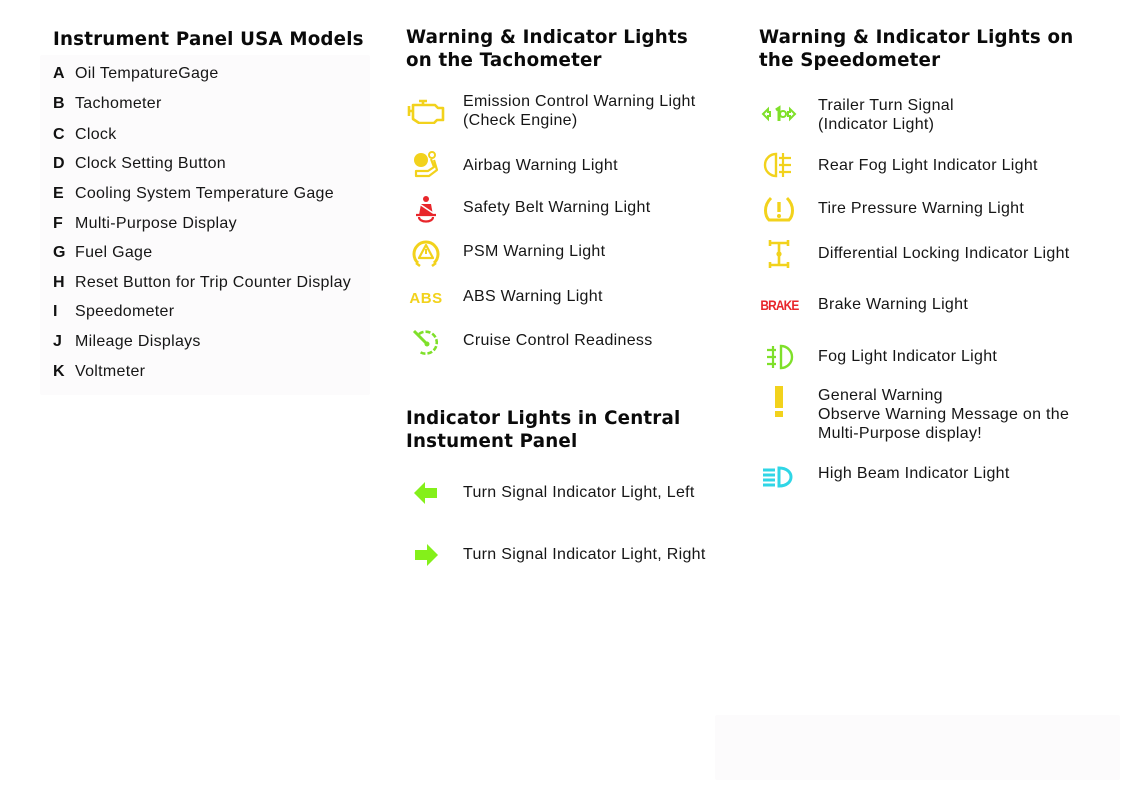 This screenshot has width=1139, height=791. I want to click on label-line1: Brake Warning Light, so click(893, 304).